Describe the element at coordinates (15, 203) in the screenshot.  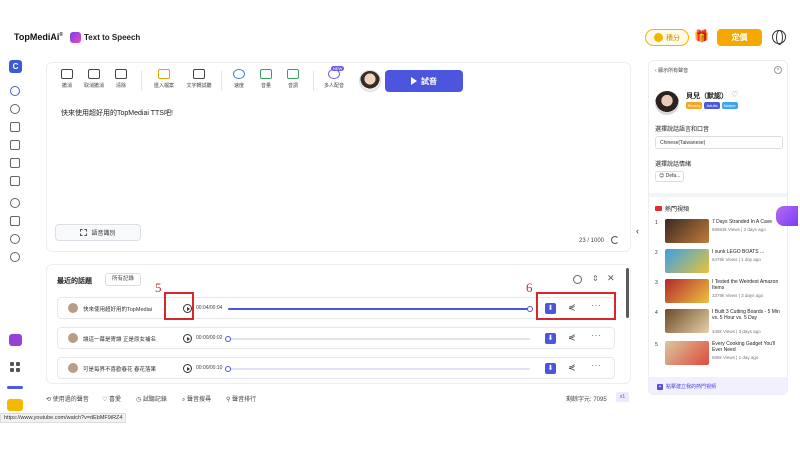
I see `globe-nav-icon` at that location.